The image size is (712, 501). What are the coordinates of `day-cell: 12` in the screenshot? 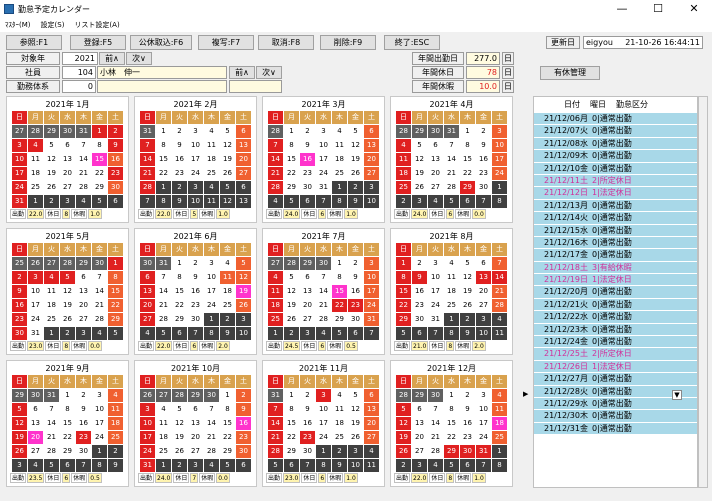 It's located at (227, 201).